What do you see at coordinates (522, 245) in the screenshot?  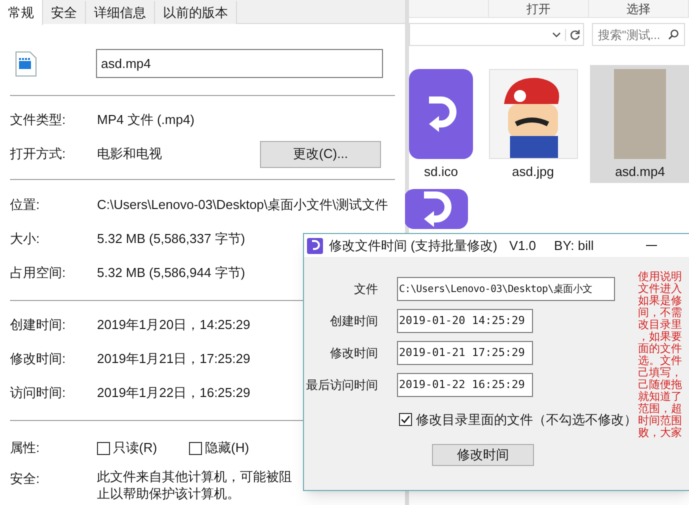 I see `version-label: V1.0` at bounding box center [522, 245].